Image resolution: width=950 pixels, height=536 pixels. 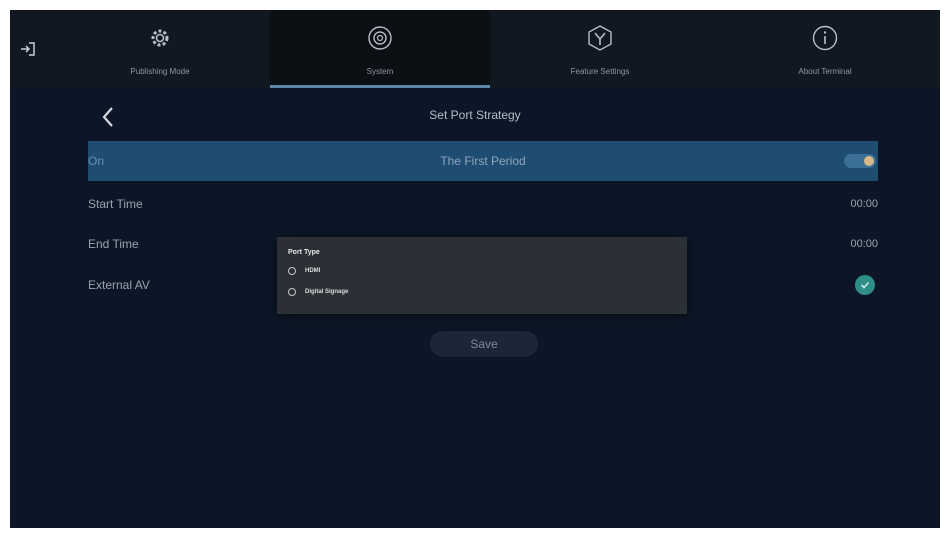 What do you see at coordinates (475, 115) in the screenshot?
I see `page-title: Set Port Strategy` at bounding box center [475, 115].